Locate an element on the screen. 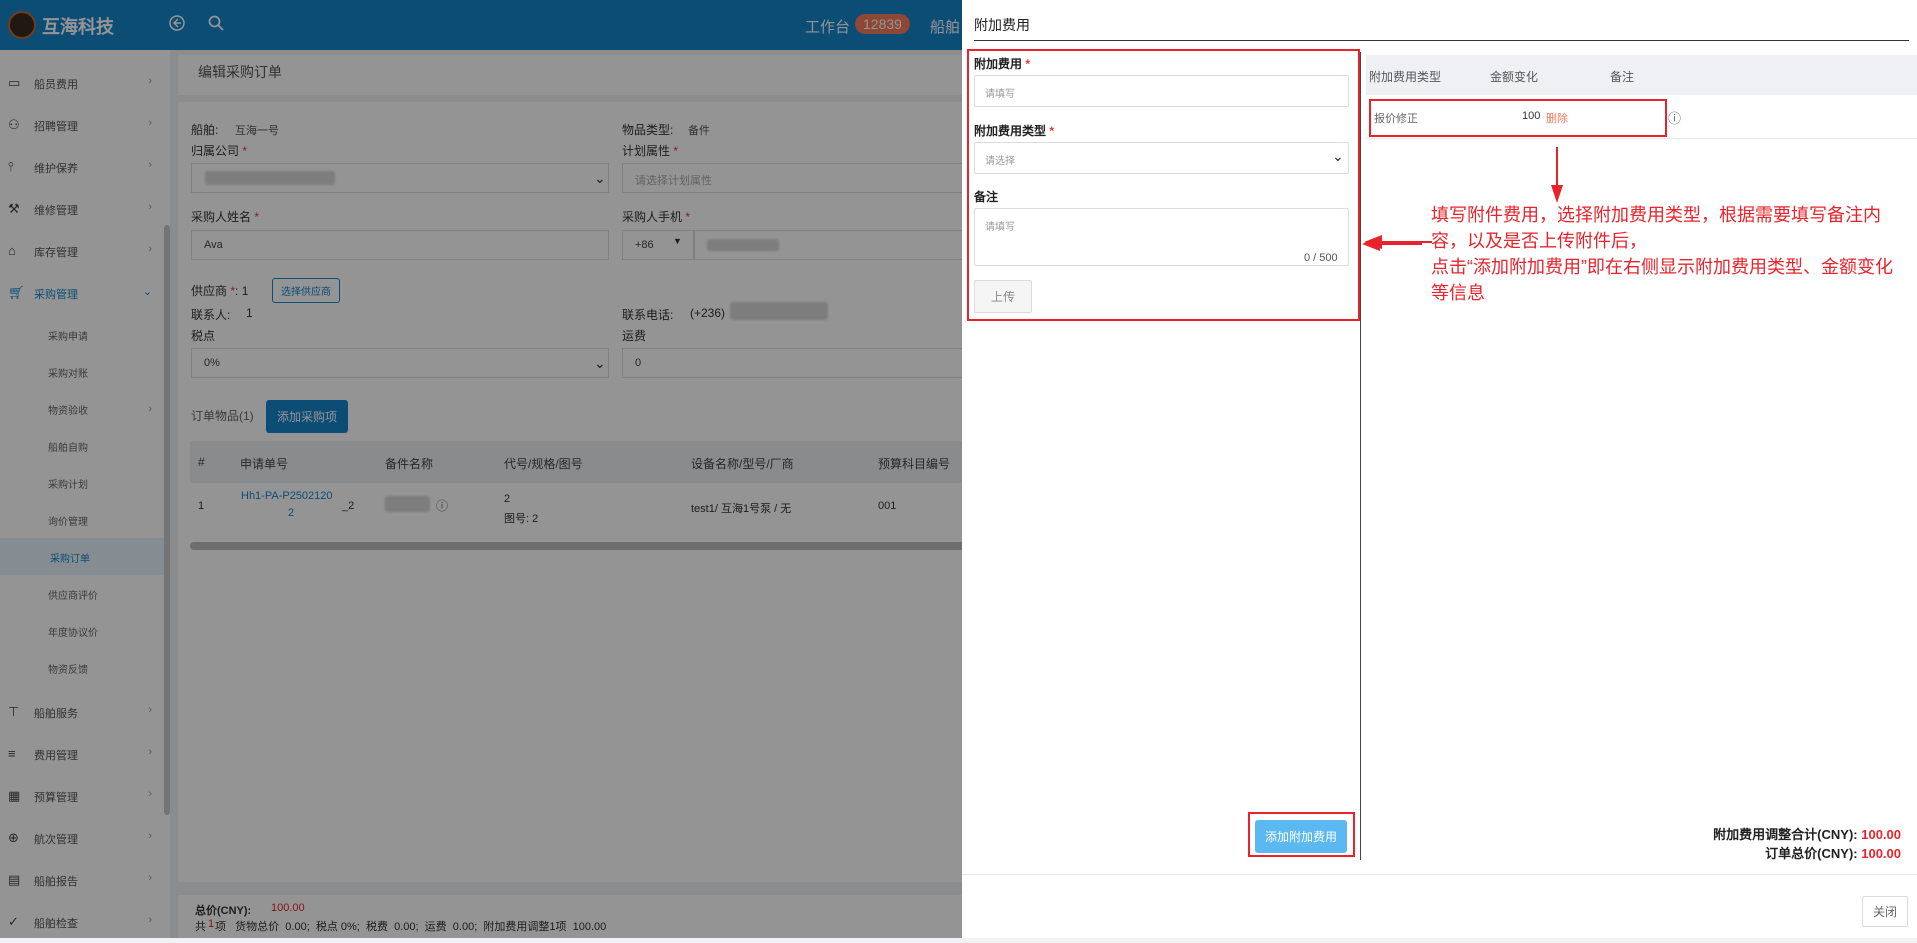 This screenshot has width=1917, height=943. fee-label: 附加费用 * is located at coordinates (1002, 64).